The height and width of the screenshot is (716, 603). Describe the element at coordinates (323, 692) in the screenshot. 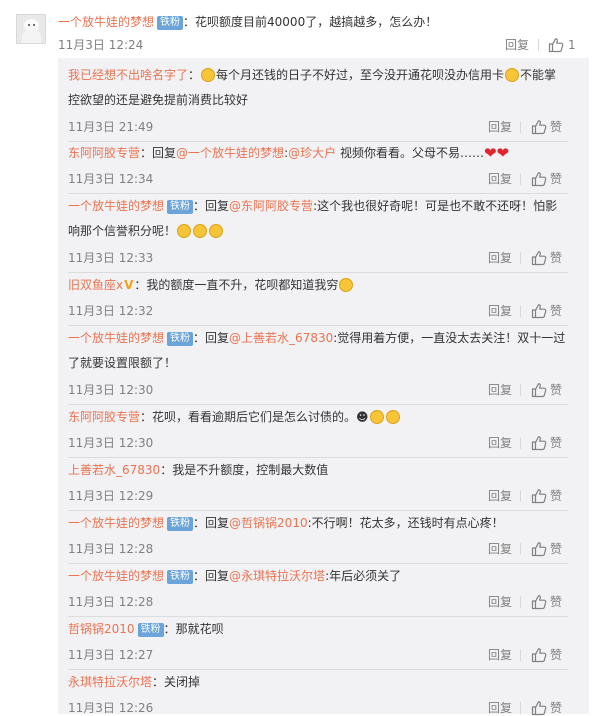

I see `reply-item: 永琪特拉沃尔塔：关闭掉 11月3日 12:26 回复 赞` at that location.